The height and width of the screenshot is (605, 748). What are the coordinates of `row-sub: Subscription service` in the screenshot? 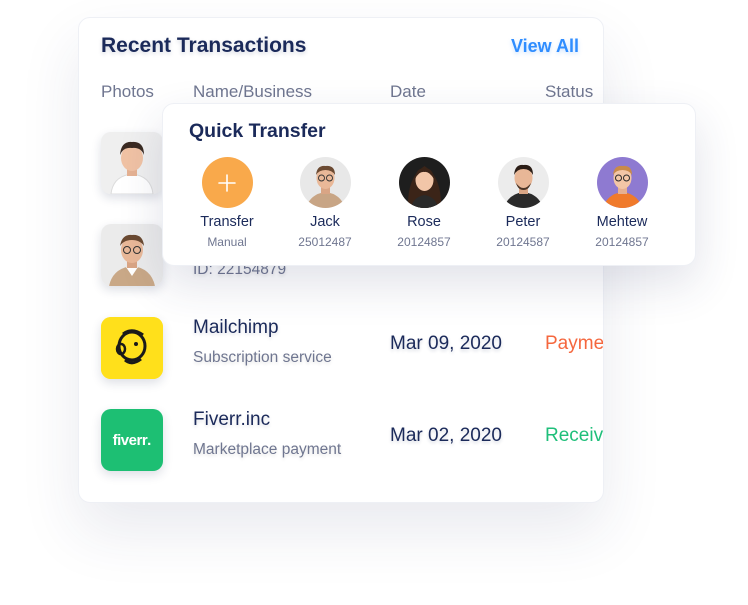 It's located at (262, 357).